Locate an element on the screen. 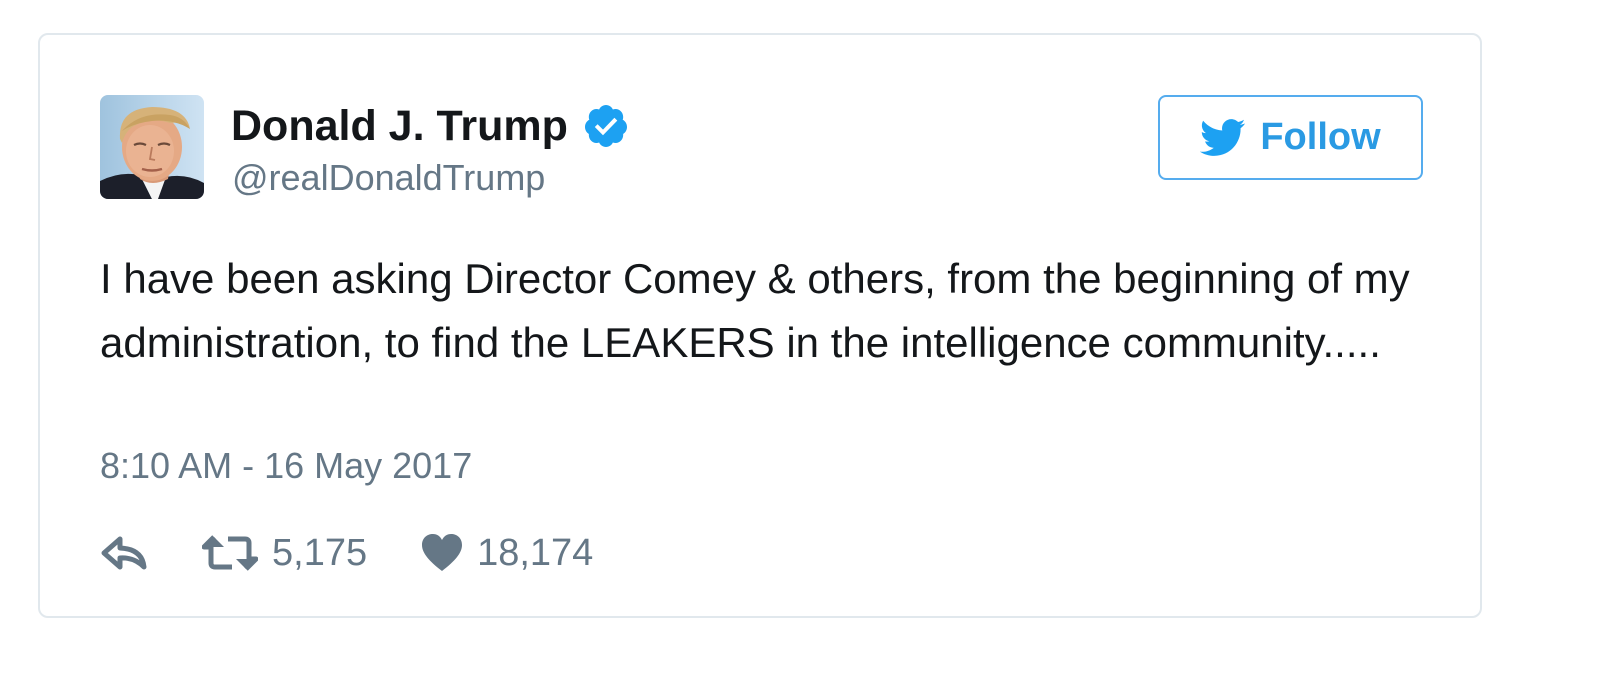  follow-button-label: Follow is located at coordinates (1320, 137).